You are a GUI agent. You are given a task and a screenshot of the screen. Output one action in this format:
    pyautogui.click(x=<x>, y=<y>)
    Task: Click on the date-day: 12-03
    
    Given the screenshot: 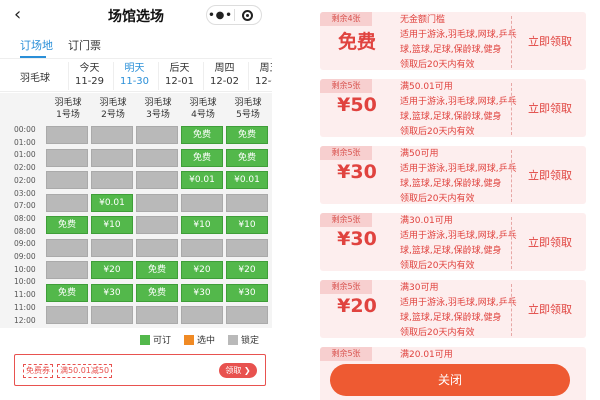 What is the action you would take?
    pyautogui.click(x=263, y=81)
    